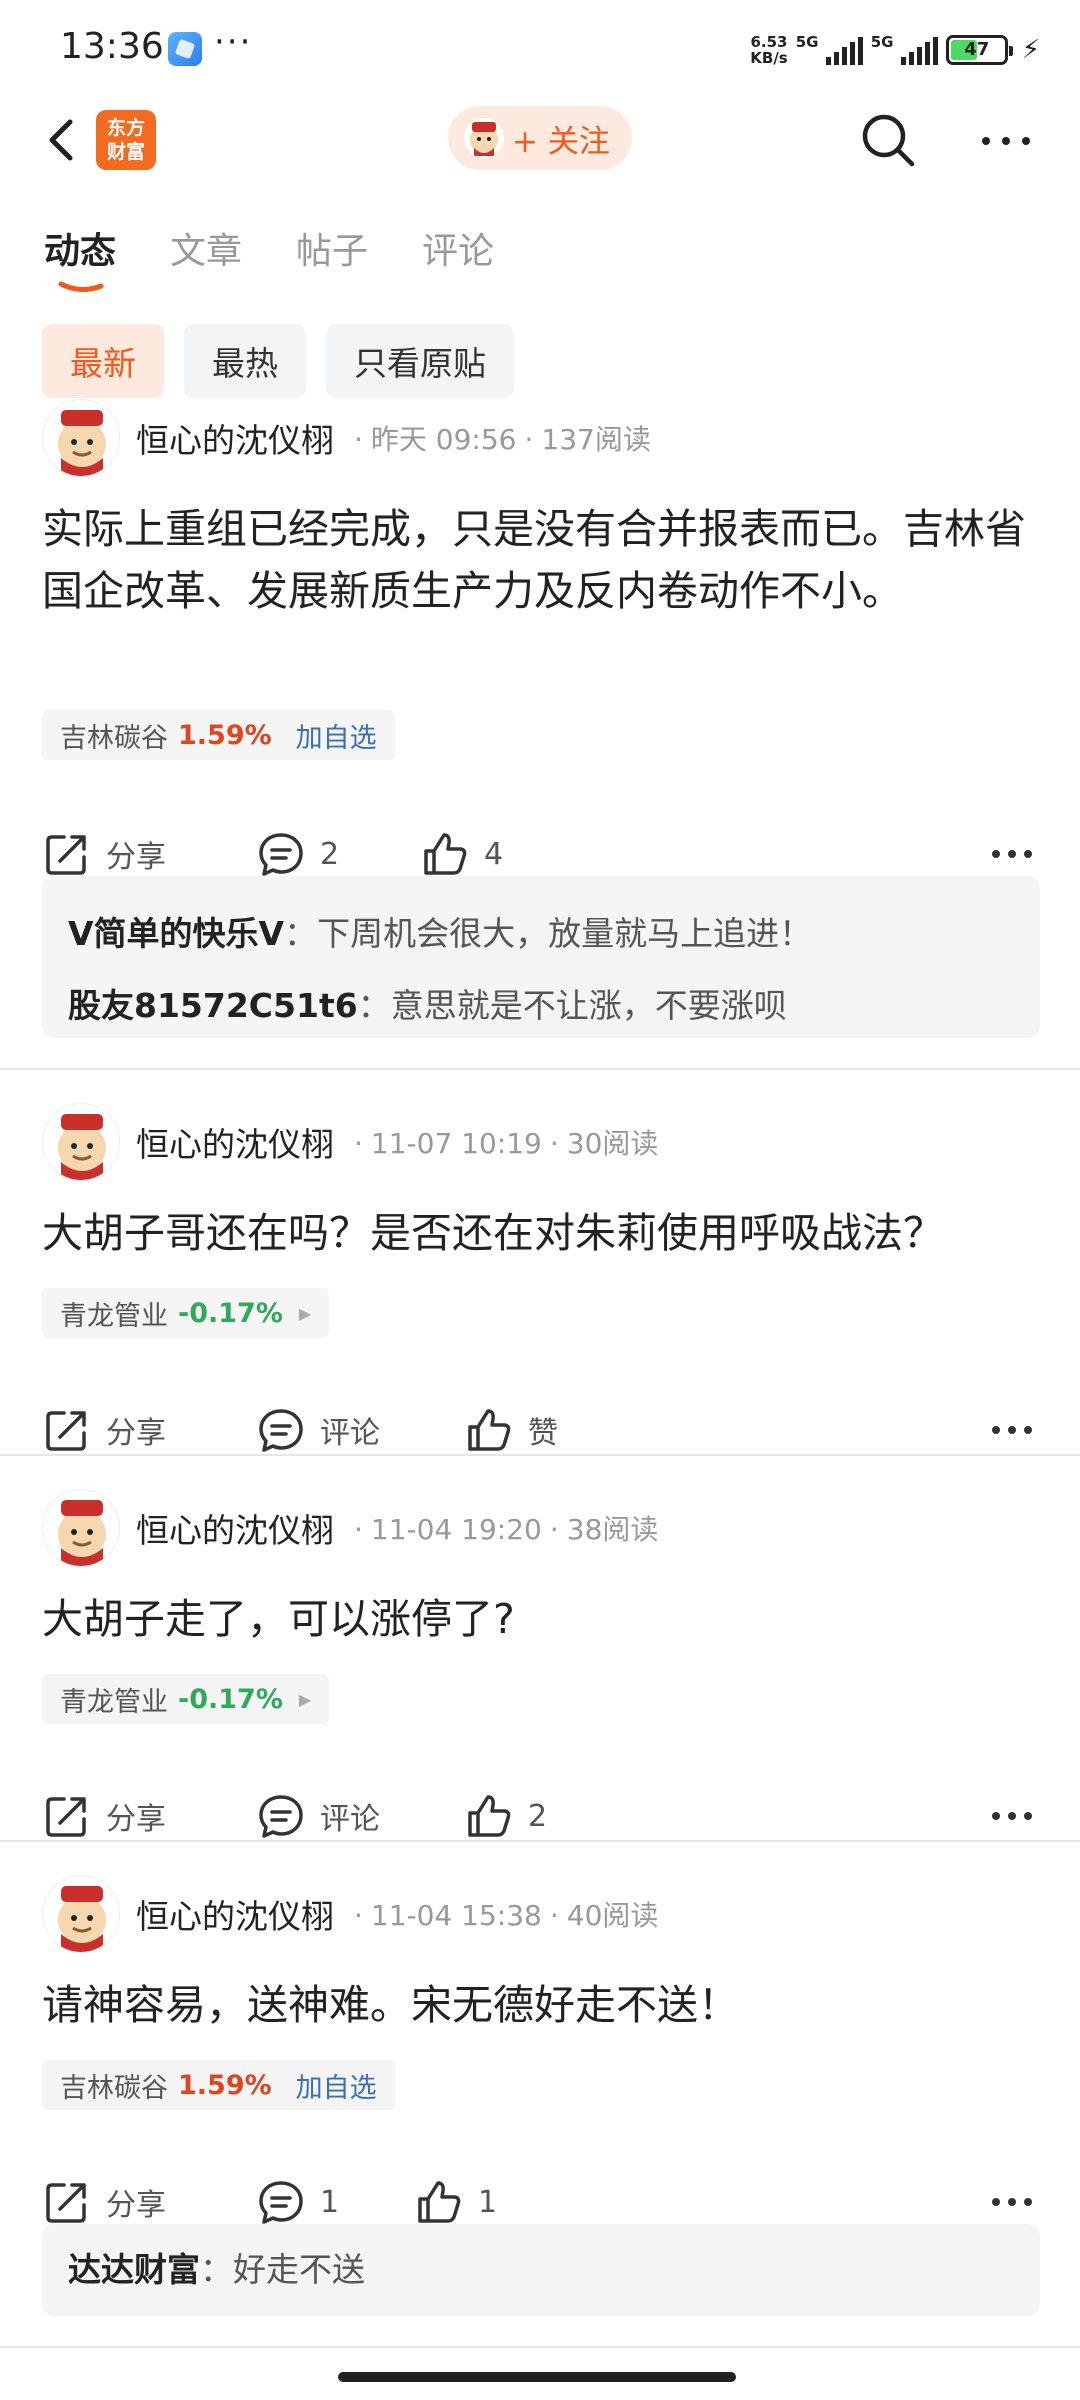 The image size is (1080, 2400). I want to click on battery-icon: 47, so click(979, 50).